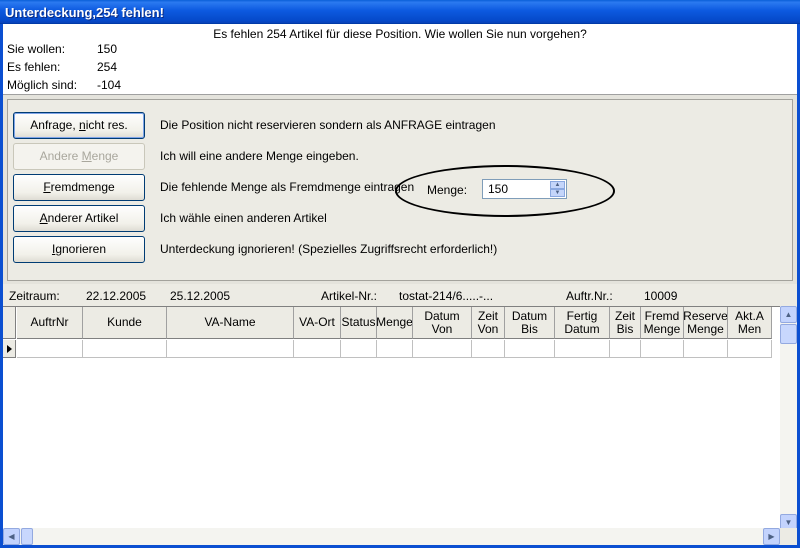  Describe the element at coordinates (125, 323) in the screenshot. I see `column-header: Kunde` at that location.